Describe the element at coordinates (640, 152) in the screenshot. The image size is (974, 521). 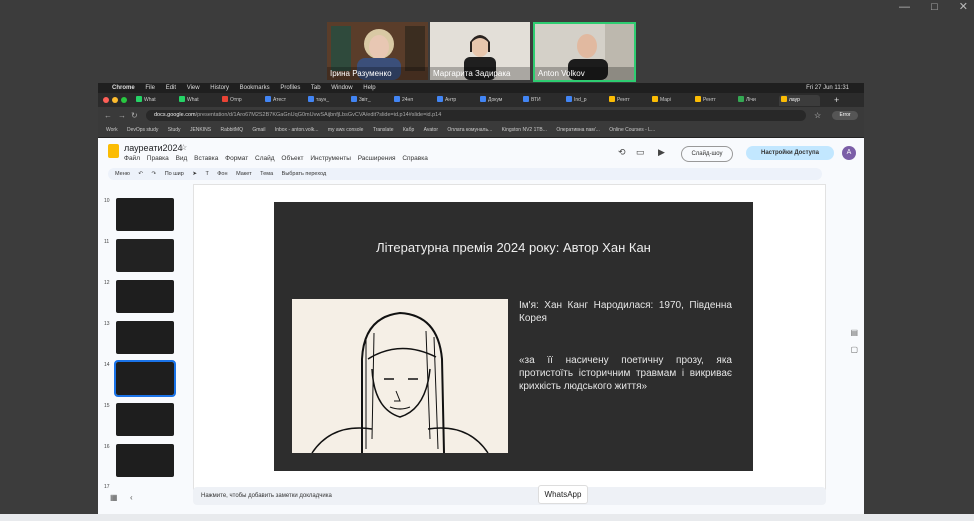
I see `comments-icon: ▭` at that location.